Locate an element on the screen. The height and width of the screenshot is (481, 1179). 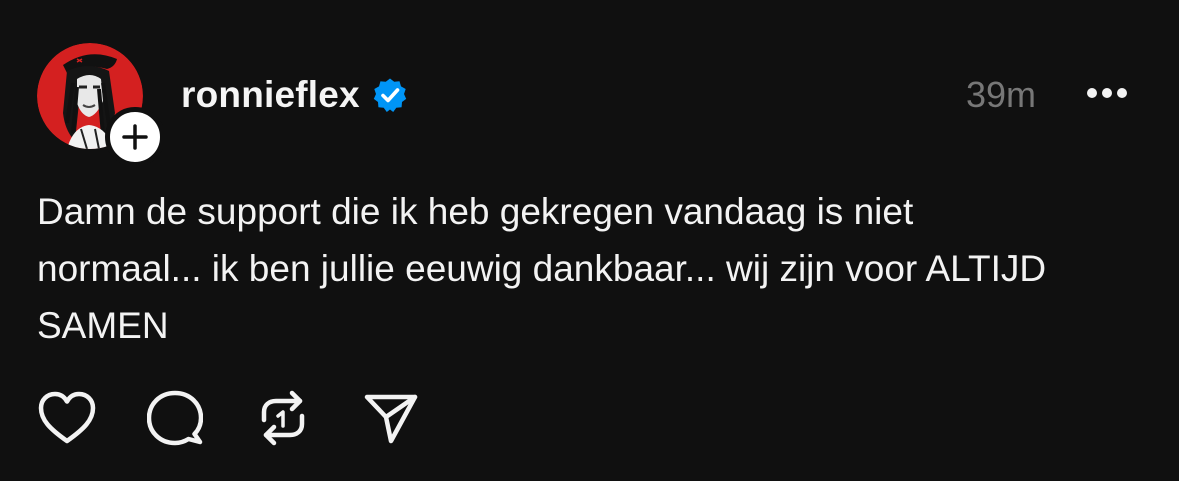
author-row: ronnieflex is located at coordinates (294, 95).